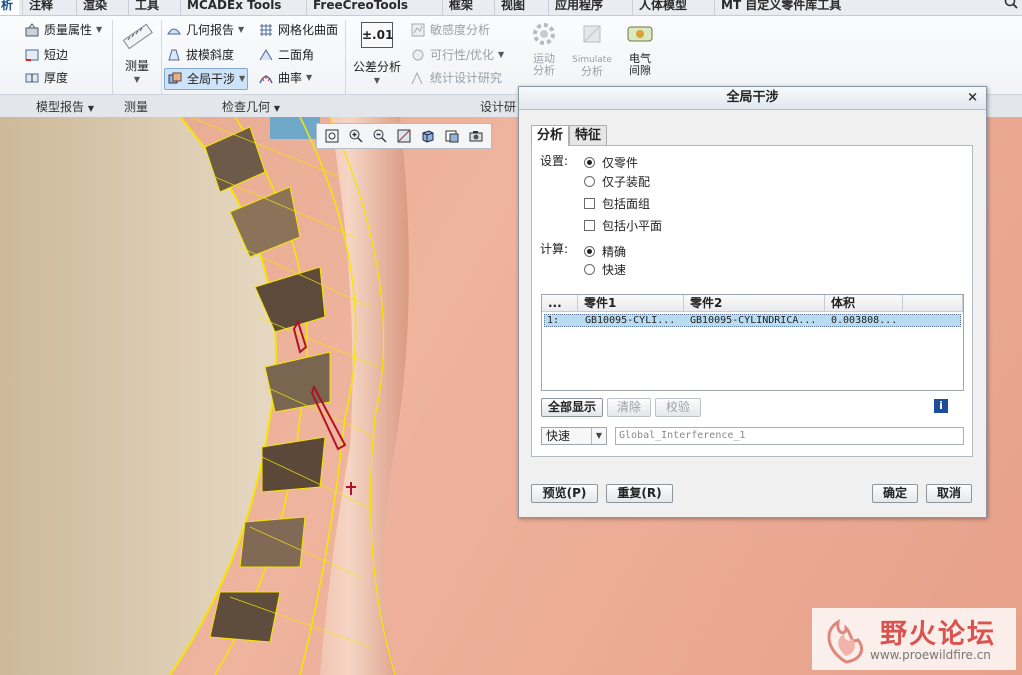 This screenshot has height=675, width=1022. What do you see at coordinates (626, 182) in the screenshot?
I see `subassembly-only-label: 仅子装配` at bounding box center [626, 182].